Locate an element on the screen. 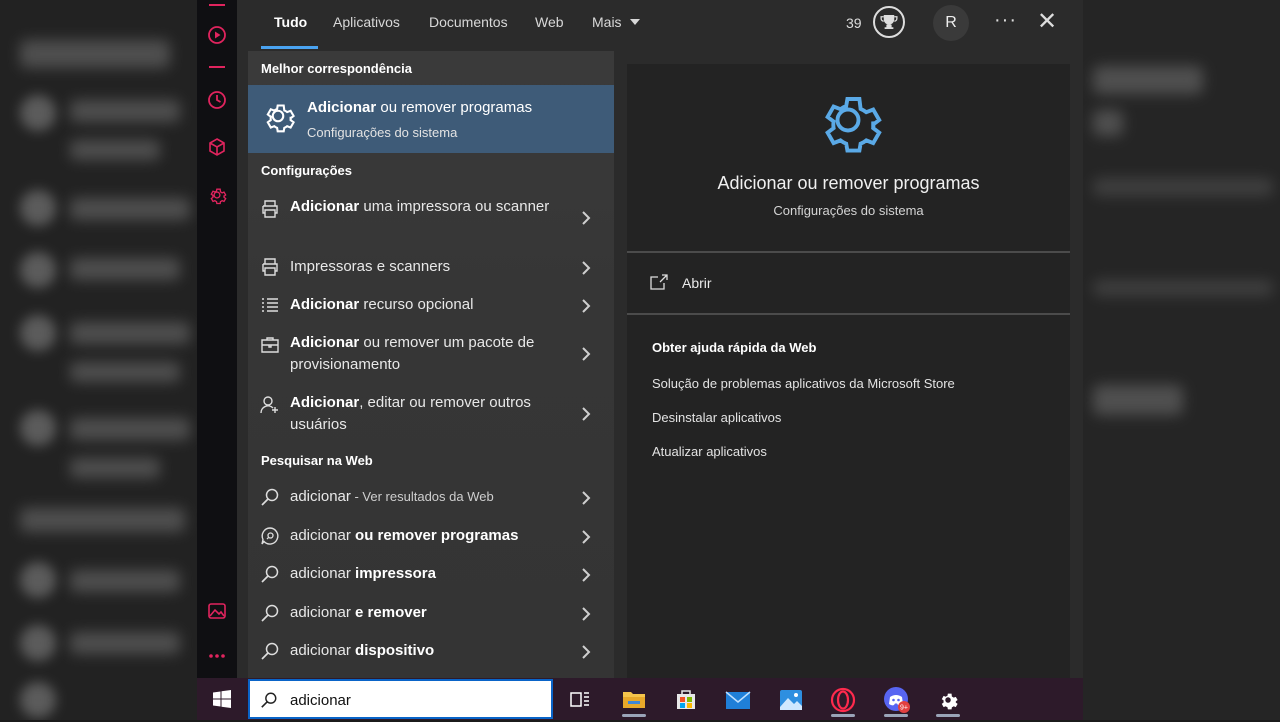 The width and height of the screenshot is (1280, 722). user-avatar: R is located at coordinates (951, 23).